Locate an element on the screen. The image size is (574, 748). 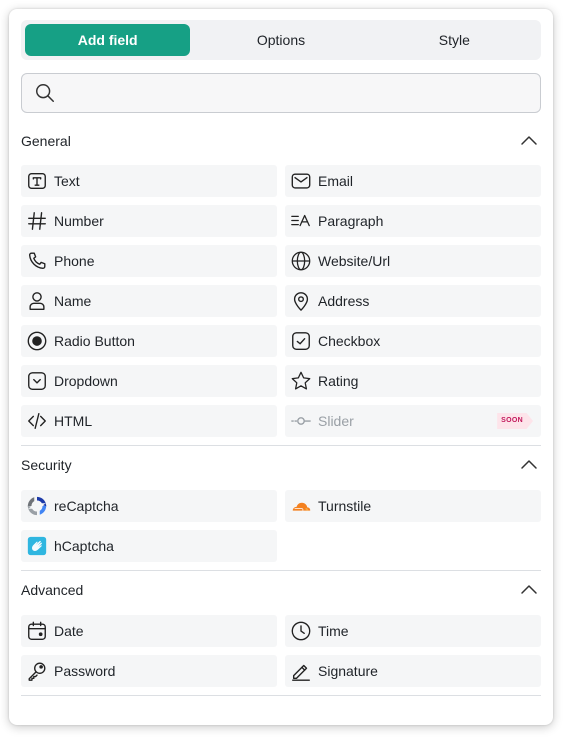
slider-icon is located at coordinates (301, 421).